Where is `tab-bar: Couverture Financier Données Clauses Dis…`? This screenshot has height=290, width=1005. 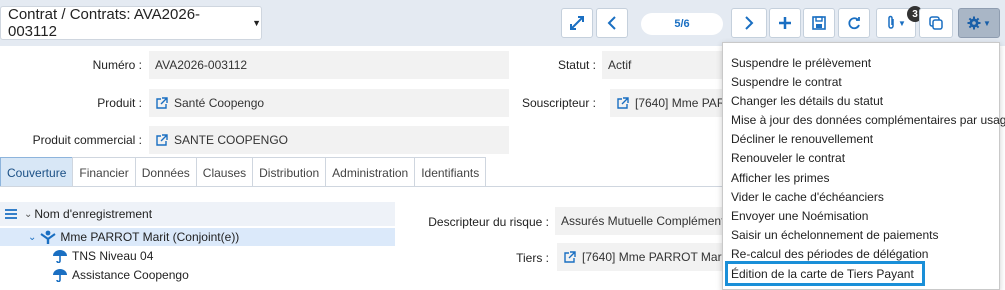 tab-bar: Couverture Financier Données Clauses Dis… is located at coordinates (243, 172).